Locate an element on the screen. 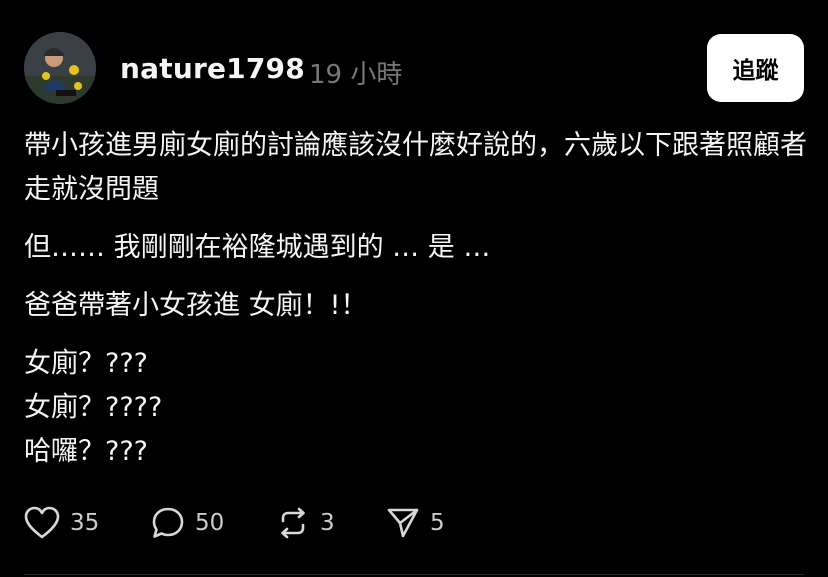 The image size is (828, 577). post-divider is located at coordinates (414, 574).